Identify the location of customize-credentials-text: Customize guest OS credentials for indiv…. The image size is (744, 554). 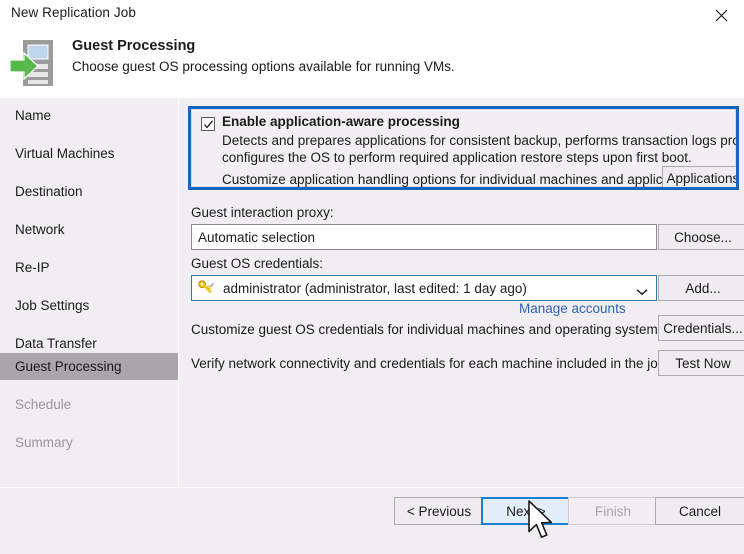
(428, 329).